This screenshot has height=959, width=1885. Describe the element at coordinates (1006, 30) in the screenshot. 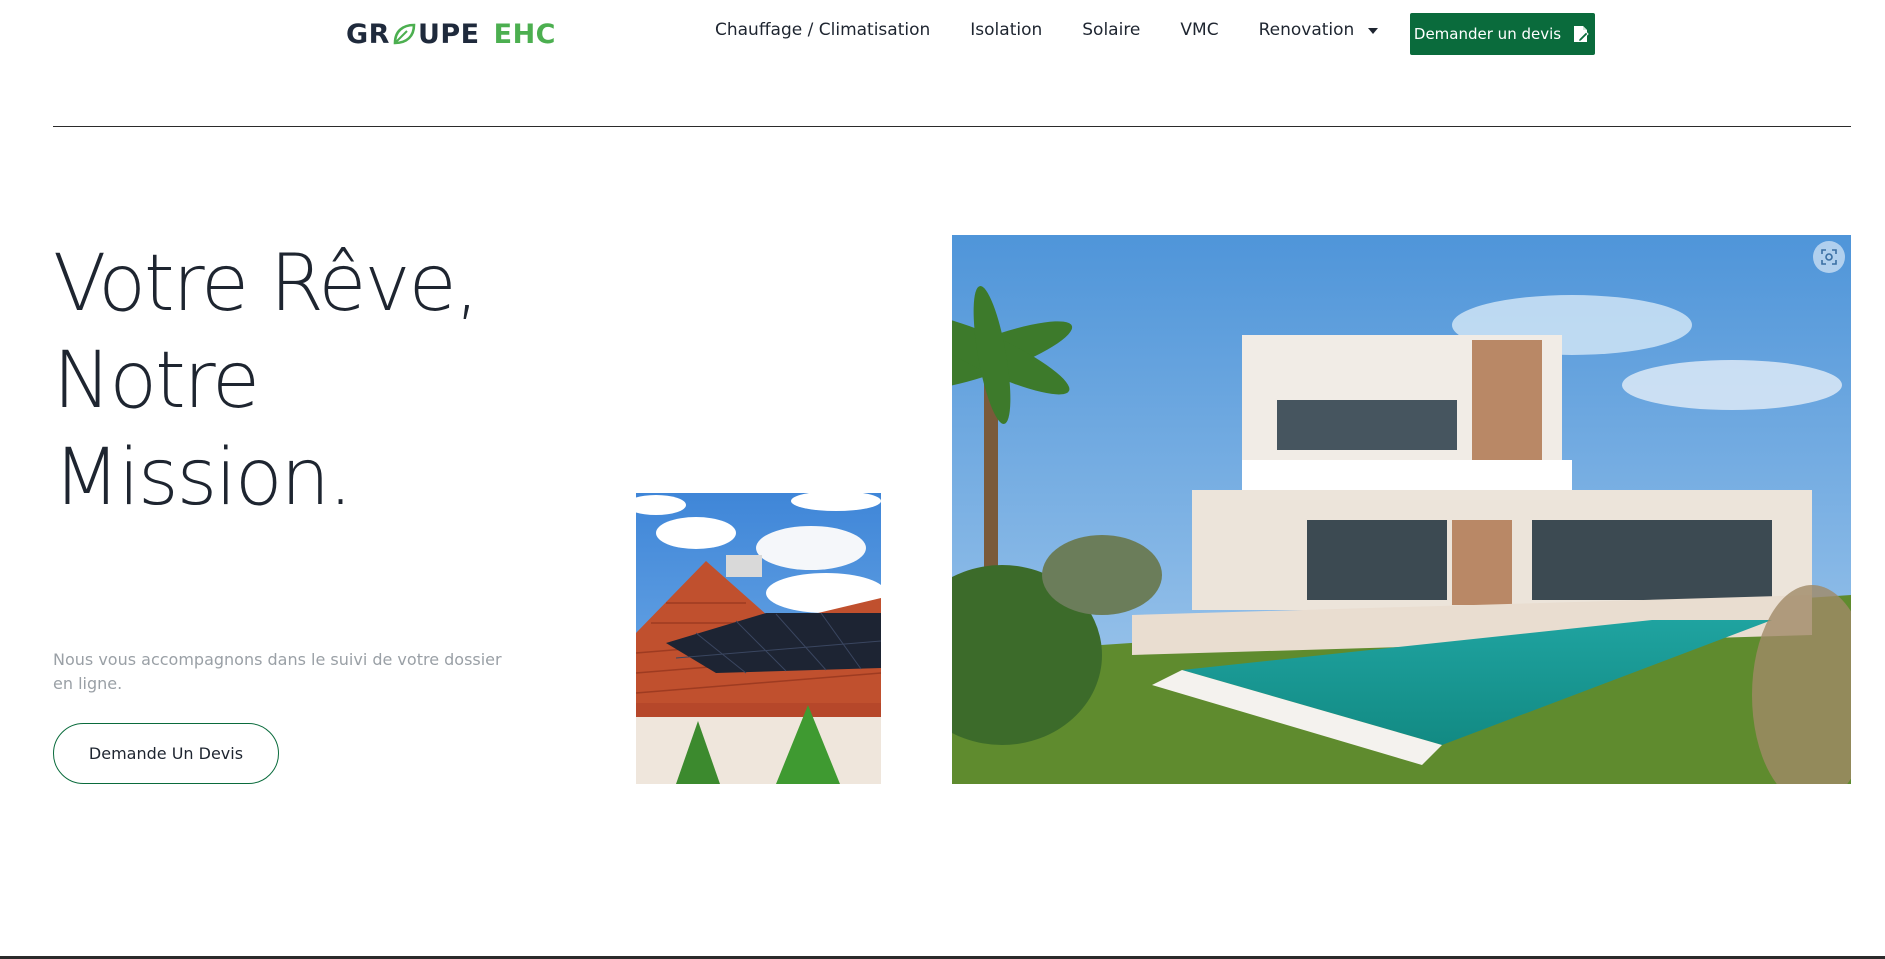

I see `nav-item-isolation: Isolation` at that location.